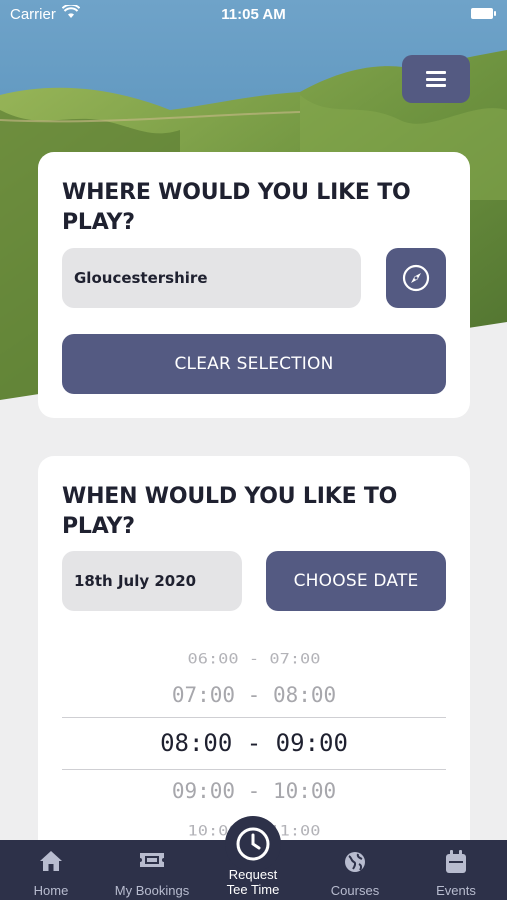 The height and width of the screenshot is (900, 507). Describe the element at coordinates (355, 890) in the screenshot. I see `tab-courses-label: Courses` at that location.